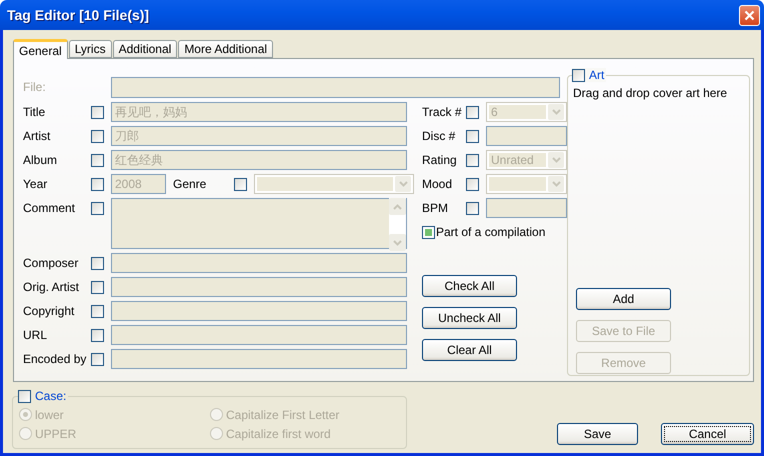 This screenshot has height=456, width=764. Describe the element at coordinates (226, 49) in the screenshot. I see `tab: More Additional` at that location.